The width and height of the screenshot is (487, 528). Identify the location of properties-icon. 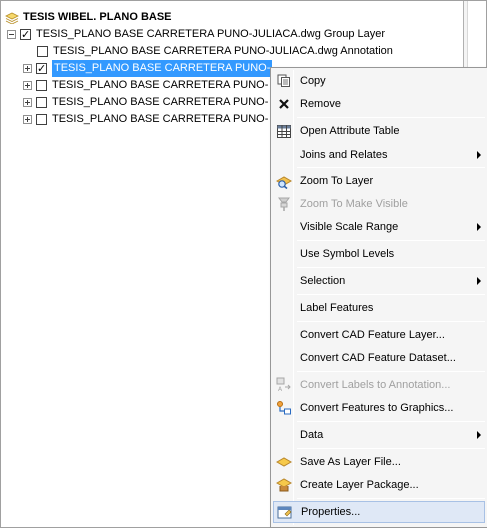
(285, 512).